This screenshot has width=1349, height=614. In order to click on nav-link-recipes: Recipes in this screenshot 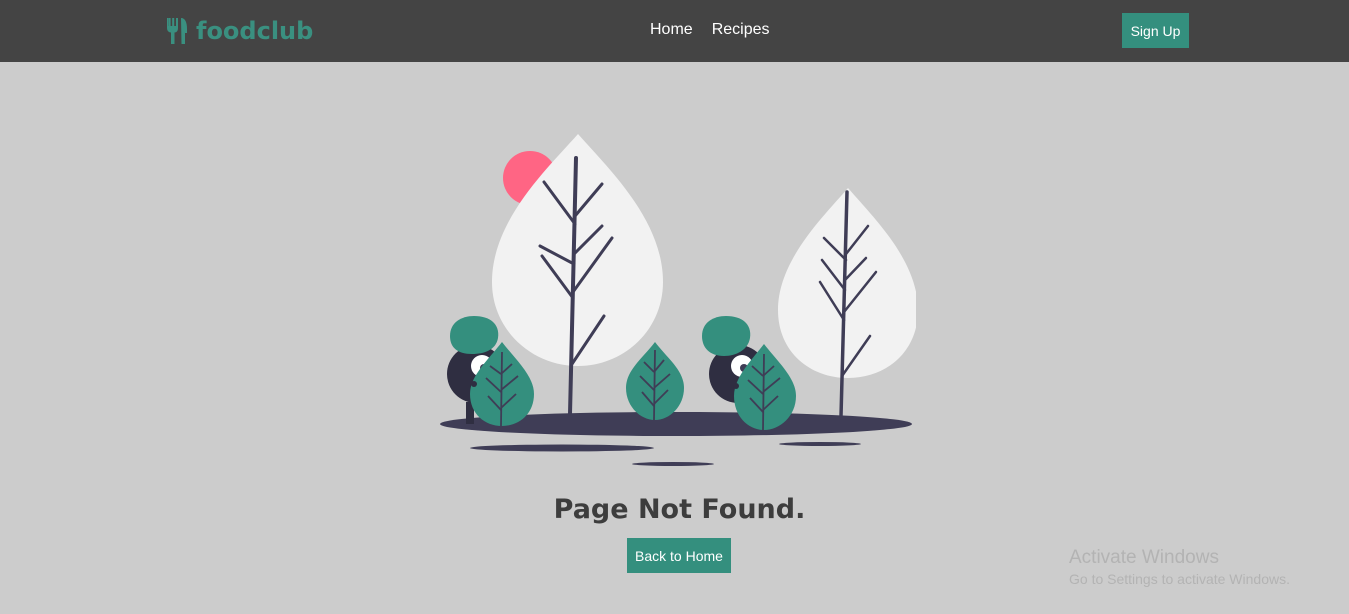, I will do `click(741, 30)`.